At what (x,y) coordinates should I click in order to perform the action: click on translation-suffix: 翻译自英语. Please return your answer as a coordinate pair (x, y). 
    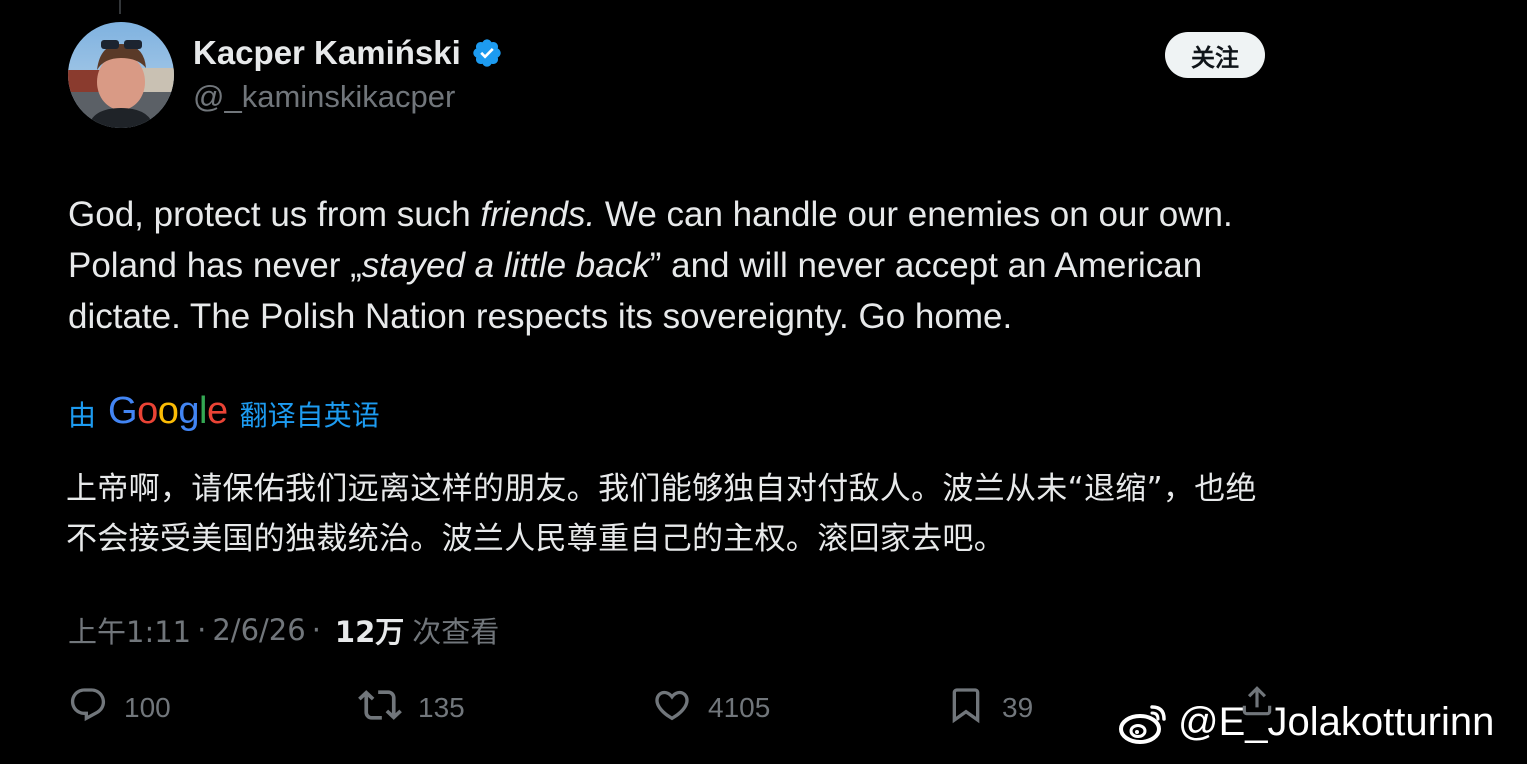
    Looking at the image, I should click on (309, 415).